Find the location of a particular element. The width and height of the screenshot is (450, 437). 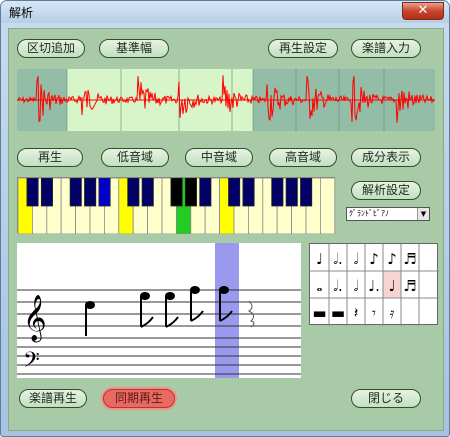

eighth-rest-icon: 𝄾 is located at coordinates (374, 313).